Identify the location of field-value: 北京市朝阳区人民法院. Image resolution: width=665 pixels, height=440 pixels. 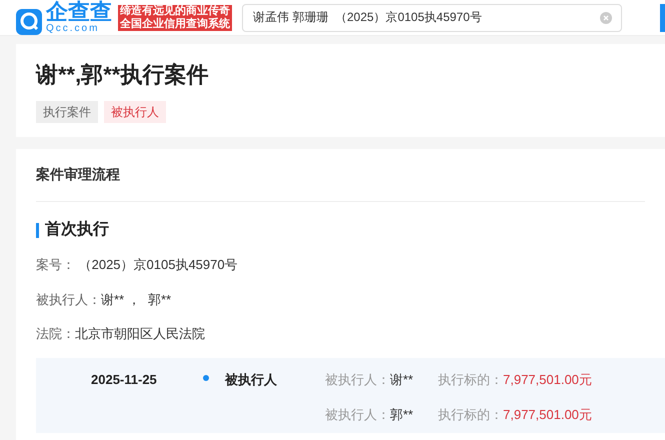
(140, 334).